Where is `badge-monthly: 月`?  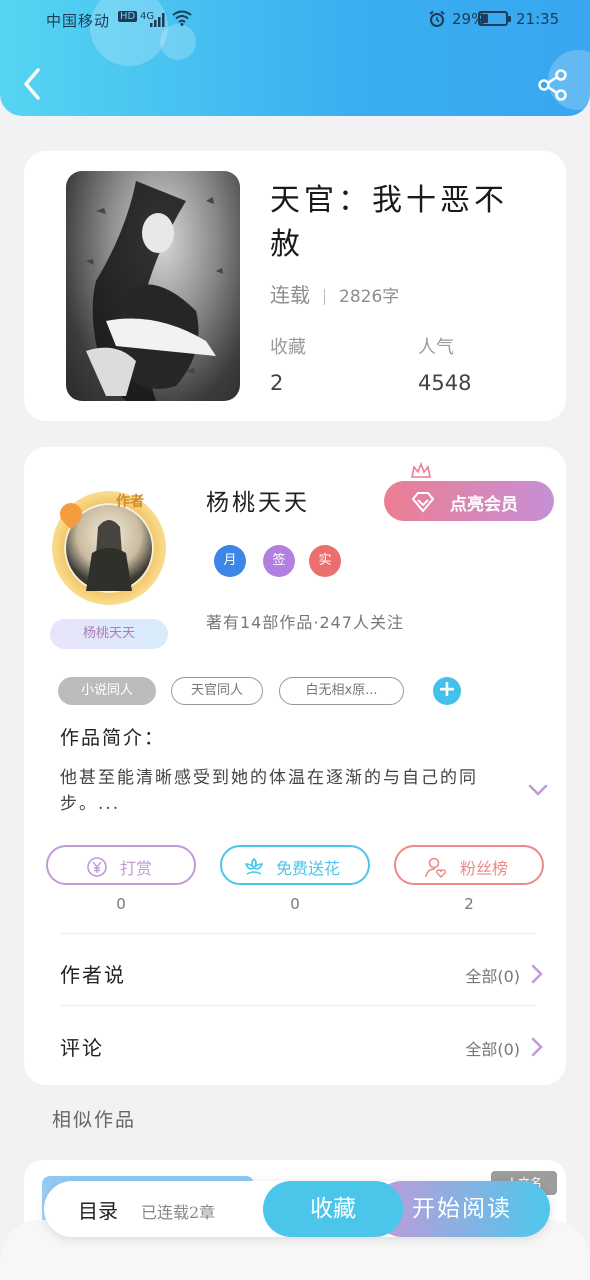
badge-monthly: 月 is located at coordinates (230, 561).